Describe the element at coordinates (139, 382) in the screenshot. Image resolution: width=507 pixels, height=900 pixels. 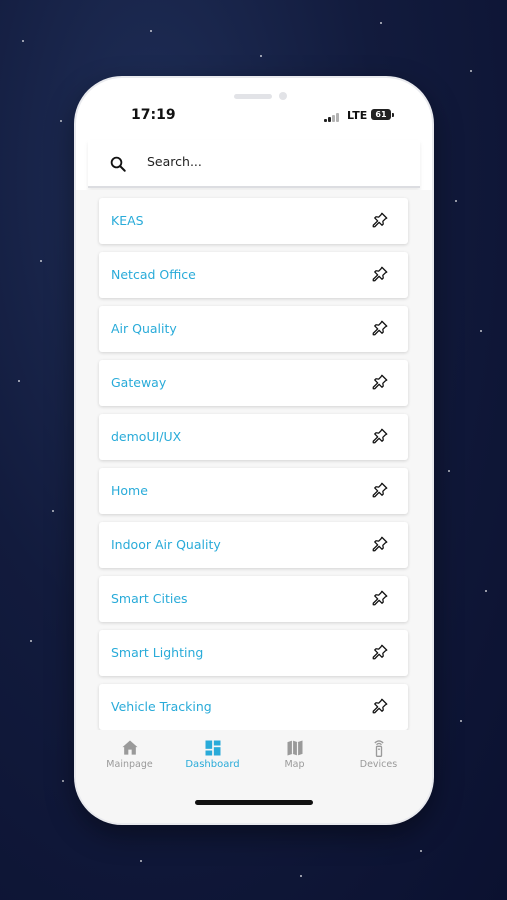
I see `list-item-label: Gateway` at that location.